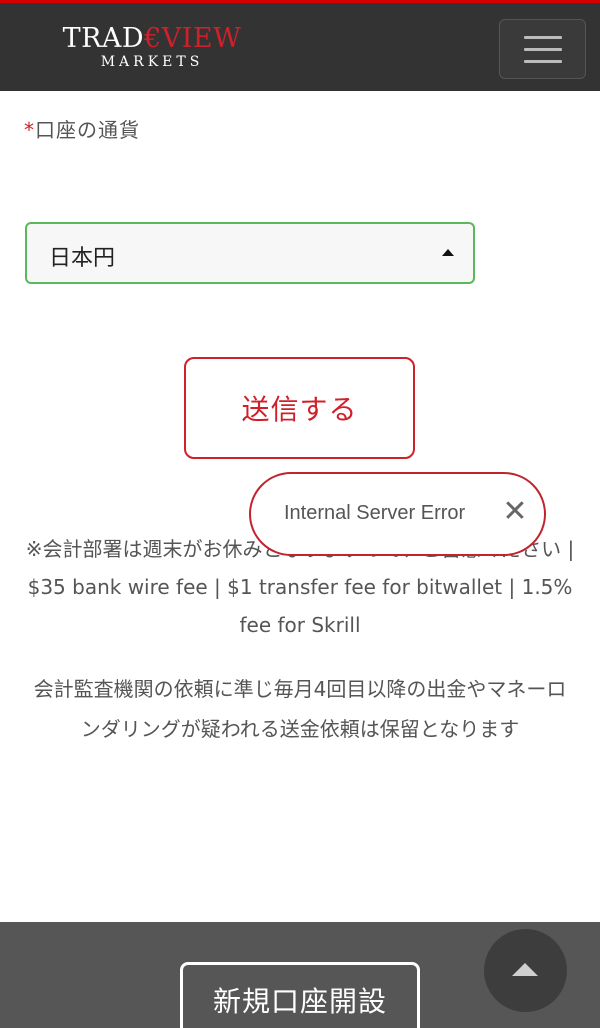 The height and width of the screenshot is (1028, 600). Describe the element at coordinates (193, 38) in the screenshot. I see `logo-text-accent: €VIEW` at that location.